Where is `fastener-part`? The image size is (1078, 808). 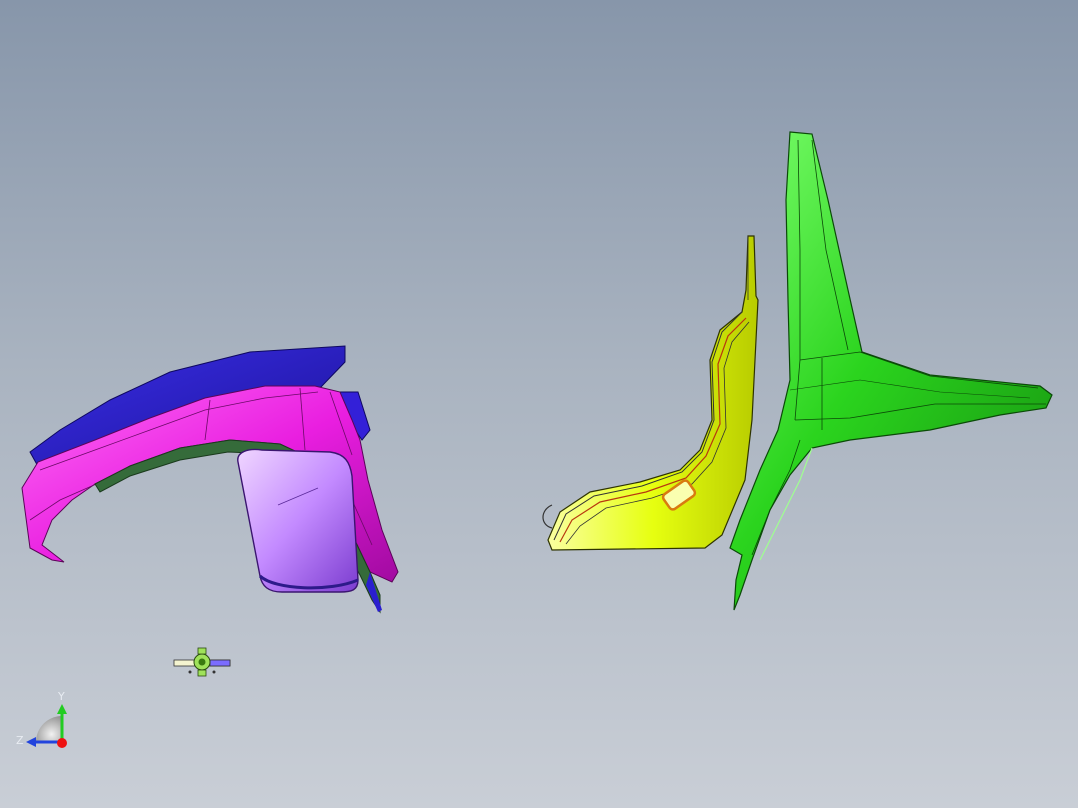
fastener-part is located at coordinates (202, 662).